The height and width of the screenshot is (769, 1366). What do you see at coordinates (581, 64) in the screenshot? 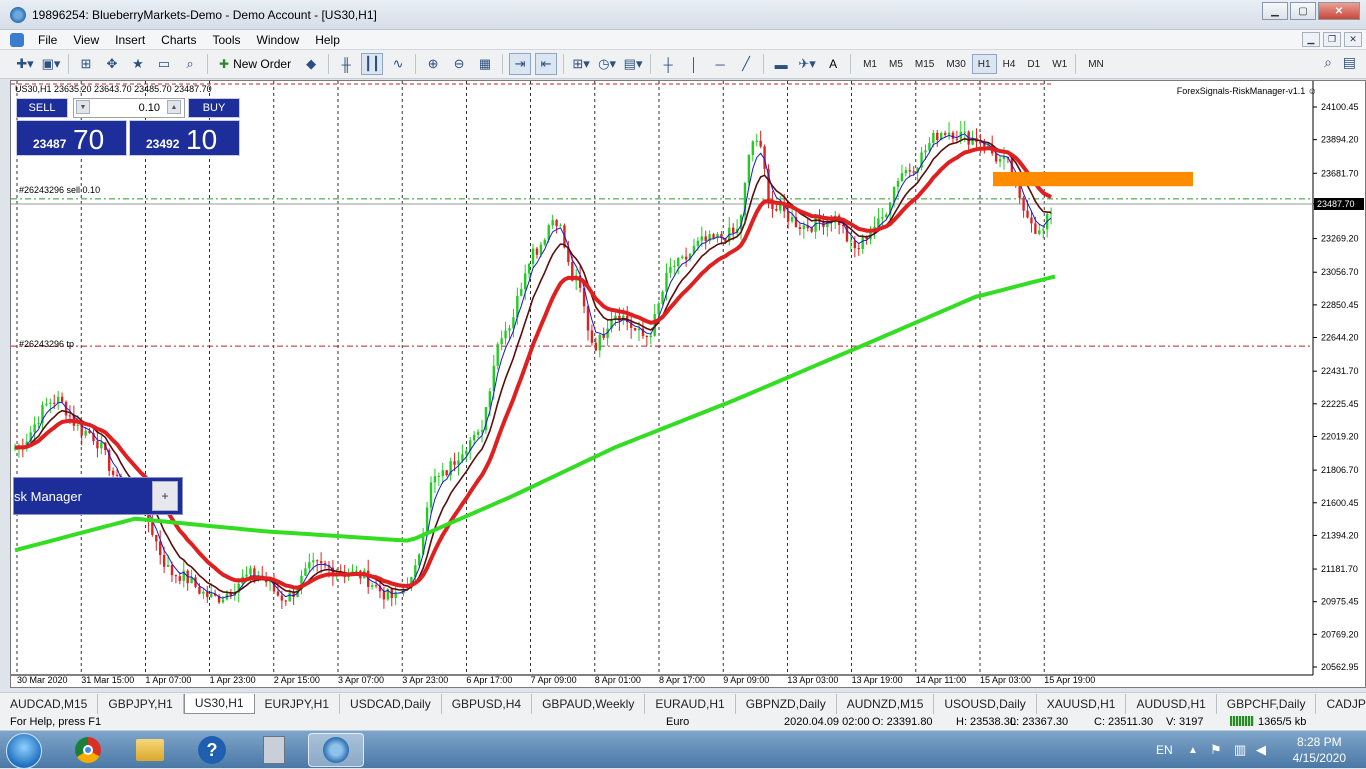
I see `indicators-icon: ⊞▾` at bounding box center [581, 64].